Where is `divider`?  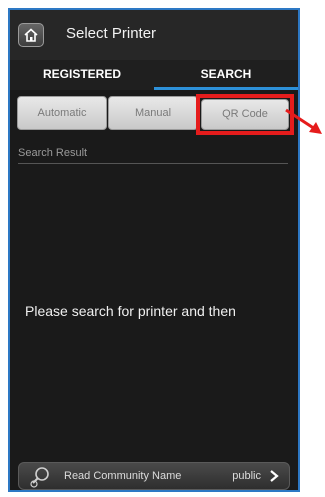
divider is located at coordinates (153, 163).